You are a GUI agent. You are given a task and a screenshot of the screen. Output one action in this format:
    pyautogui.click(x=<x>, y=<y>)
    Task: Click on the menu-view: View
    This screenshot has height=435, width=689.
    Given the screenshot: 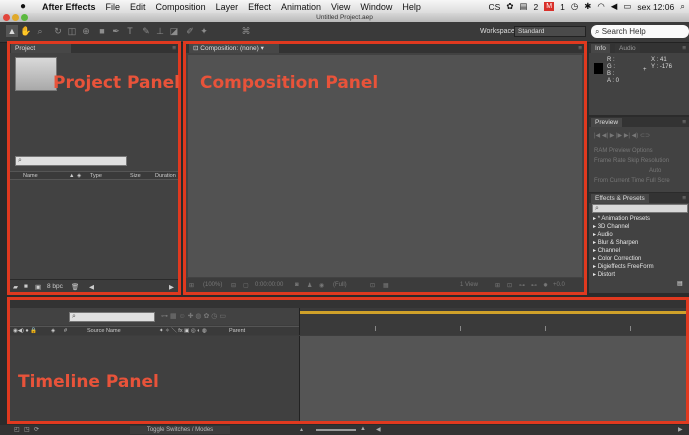 What is the action you would take?
    pyautogui.click(x=340, y=7)
    